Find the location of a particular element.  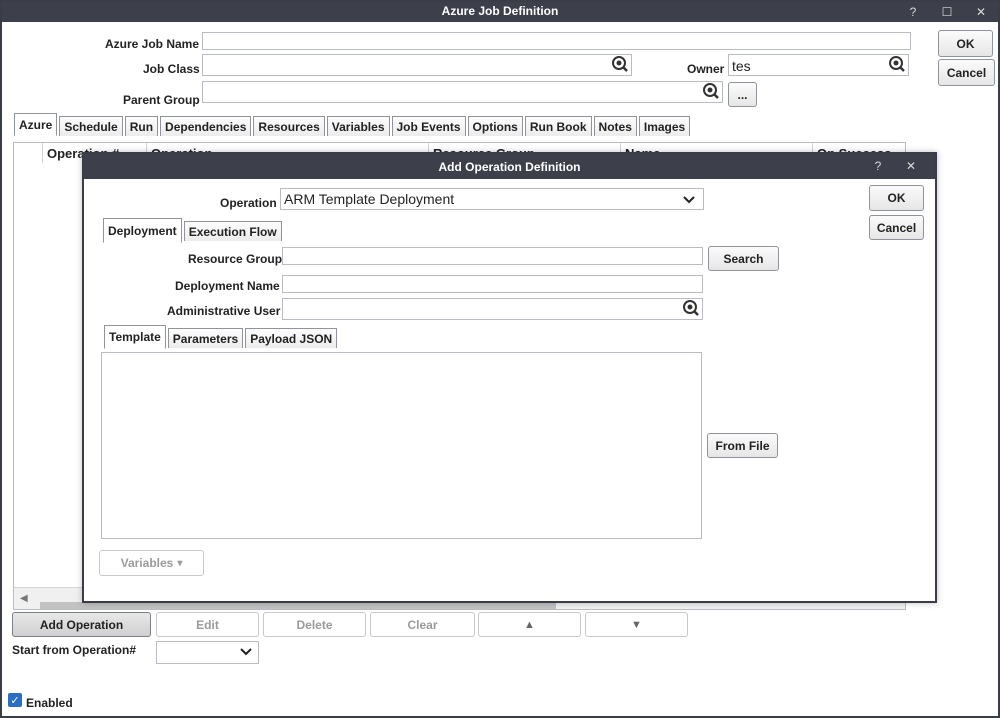

template-tabs: Template Parameters Payload JSON is located at coordinates (221, 337).